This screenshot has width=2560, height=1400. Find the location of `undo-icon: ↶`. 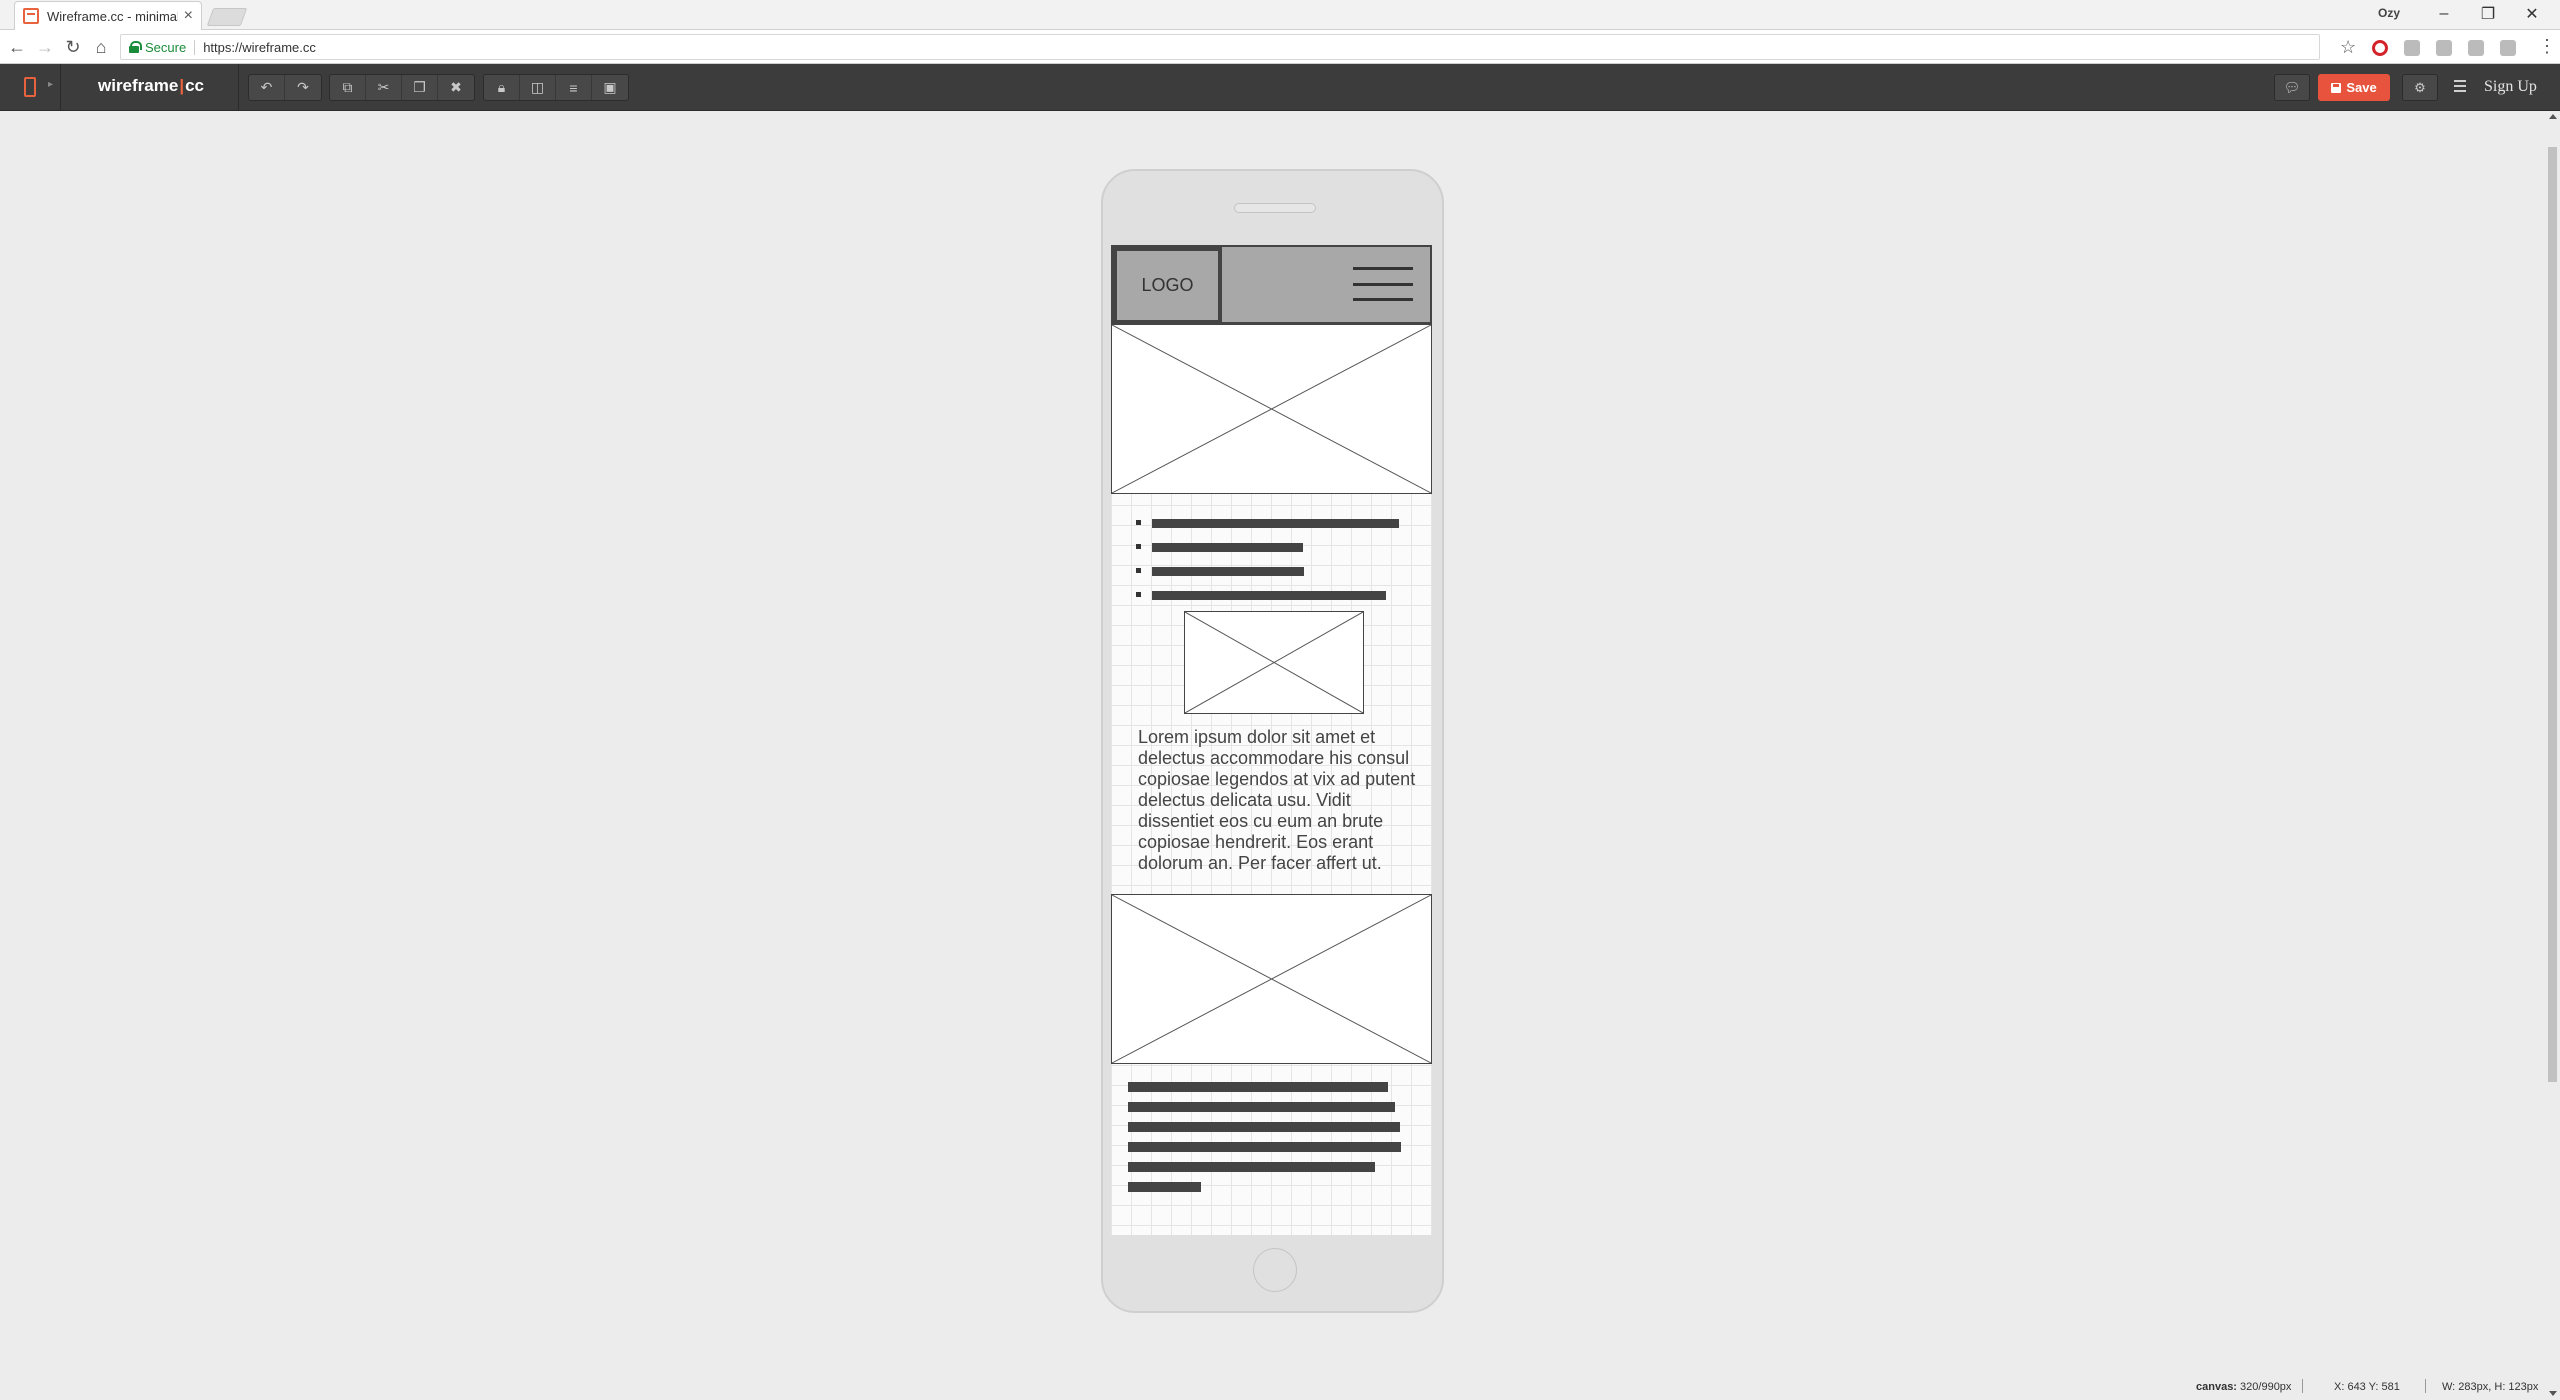

undo-icon: ↶ is located at coordinates (267, 87).